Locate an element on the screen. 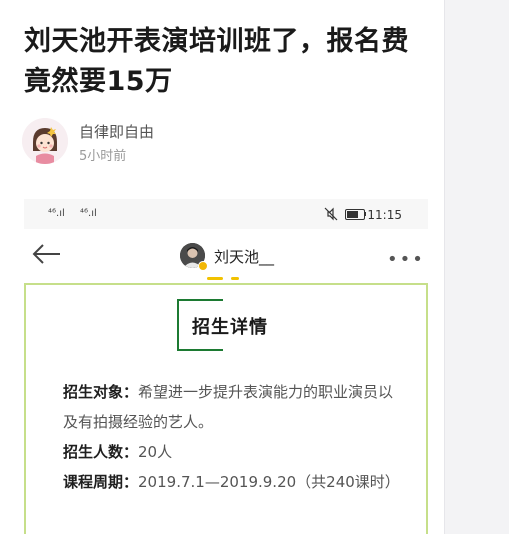  status-time: 11:15 is located at coordinates (384, 215).